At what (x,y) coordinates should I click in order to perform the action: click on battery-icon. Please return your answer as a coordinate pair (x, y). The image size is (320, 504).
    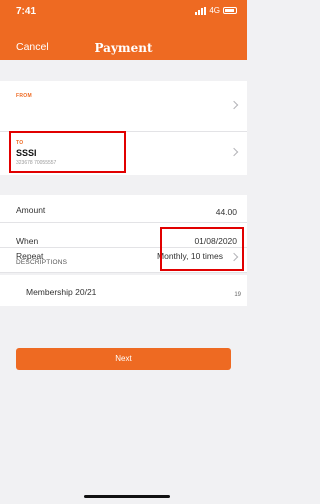
    Looking at the image, I should click on (230, 10).